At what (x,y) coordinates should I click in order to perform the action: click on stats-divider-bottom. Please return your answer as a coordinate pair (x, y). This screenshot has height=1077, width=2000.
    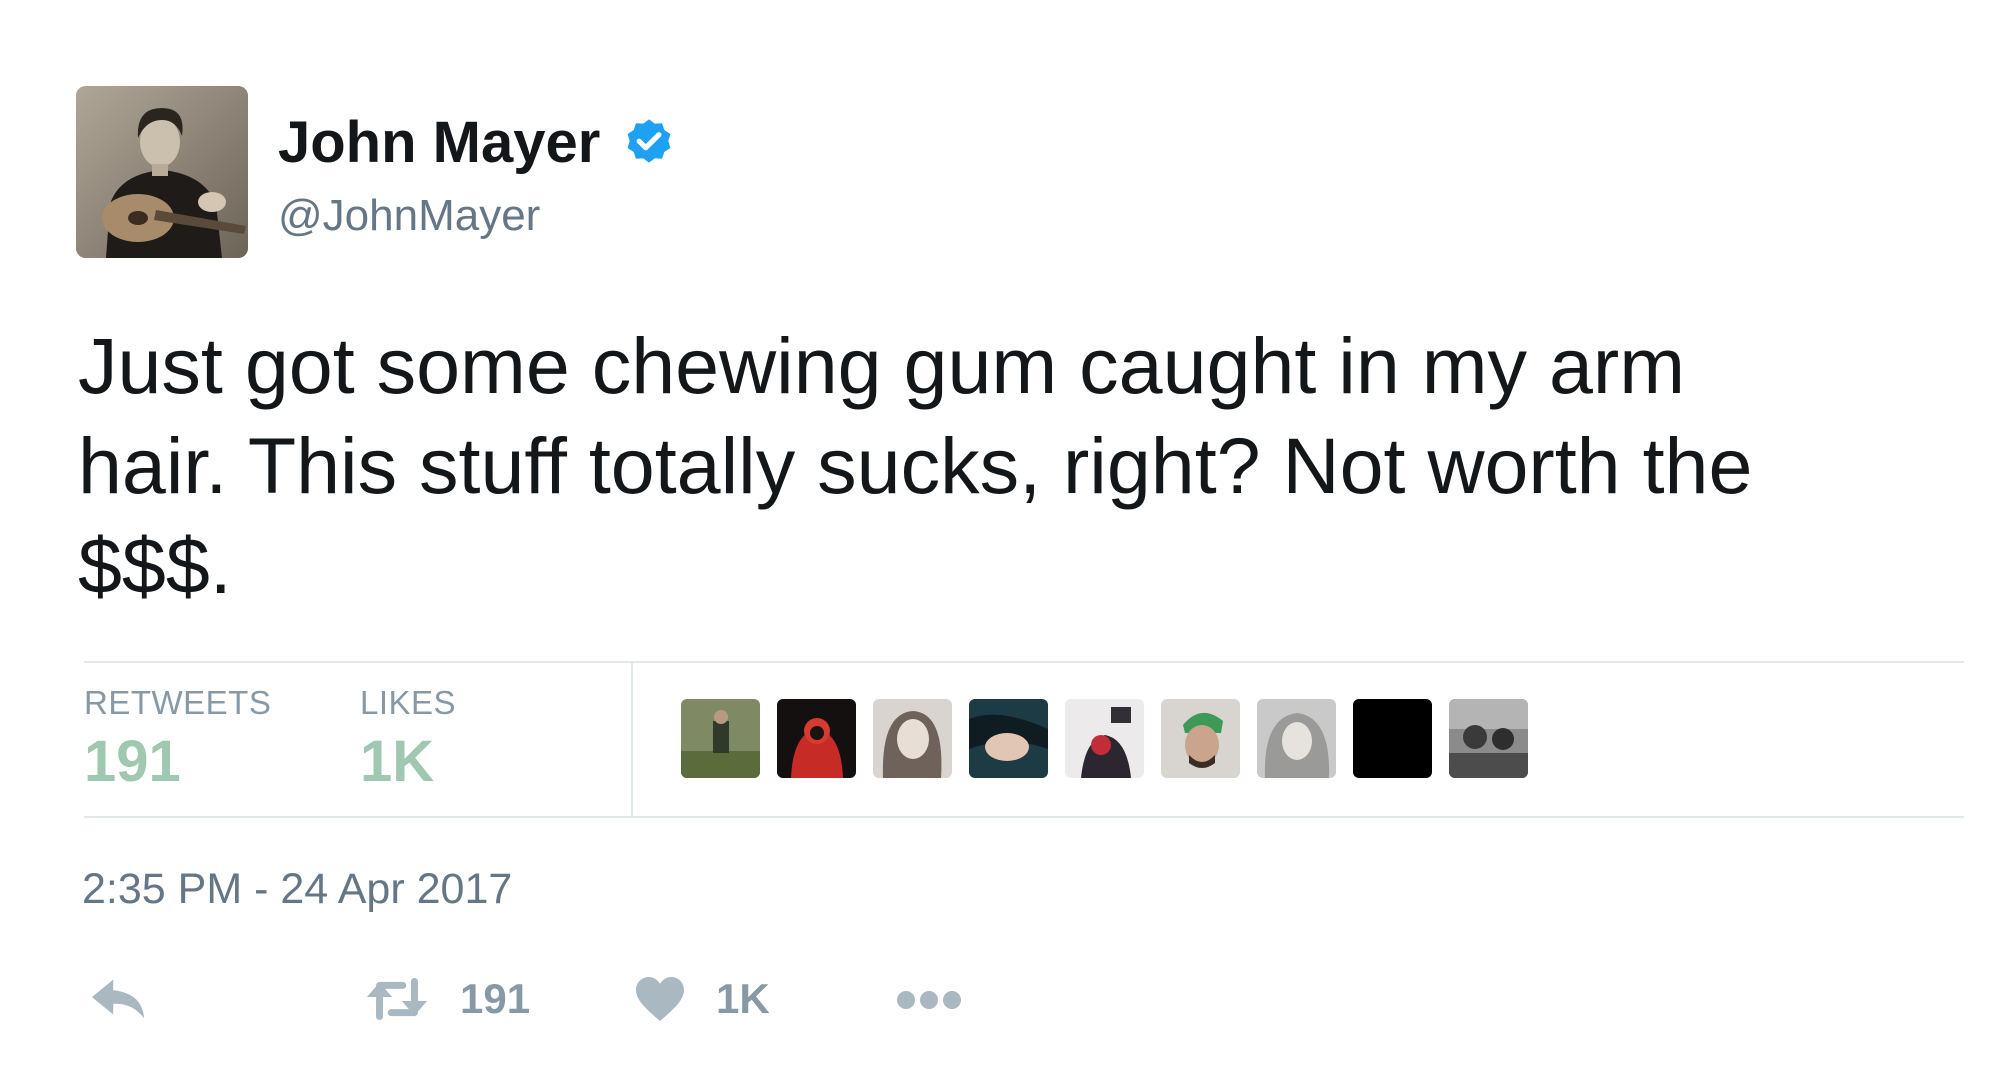
    Looking at the image, I should click on (1024, 817).